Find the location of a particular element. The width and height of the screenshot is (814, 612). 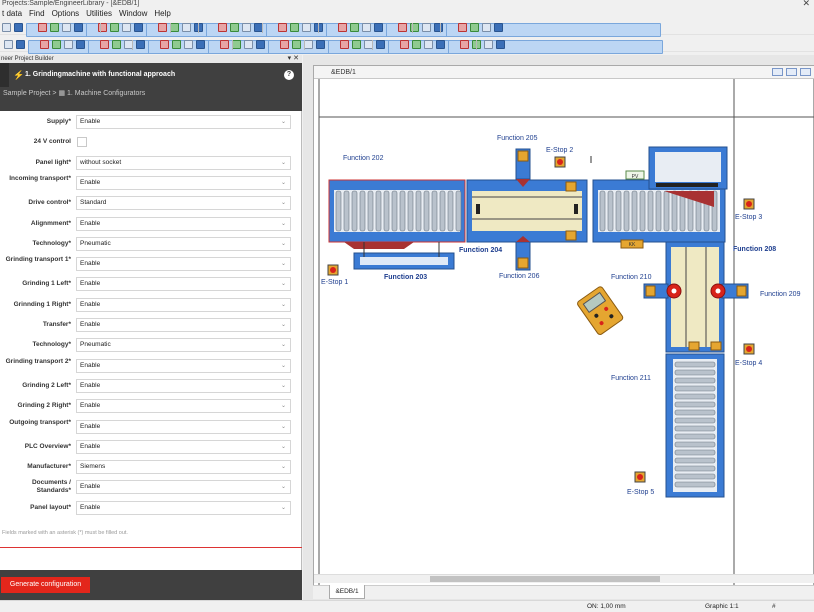

conveyor-vertical is located at coordinates (695, 369).